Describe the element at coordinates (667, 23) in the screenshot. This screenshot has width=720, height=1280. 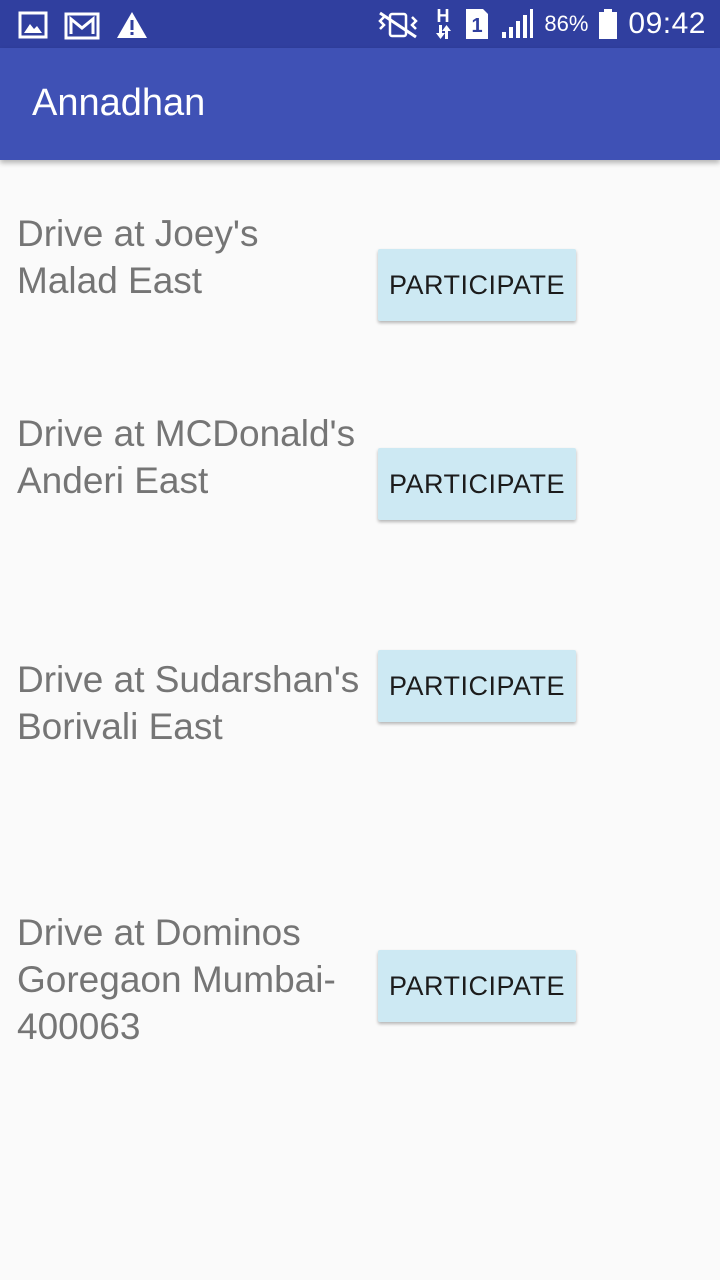
I see `clock: 09:42` at that location.